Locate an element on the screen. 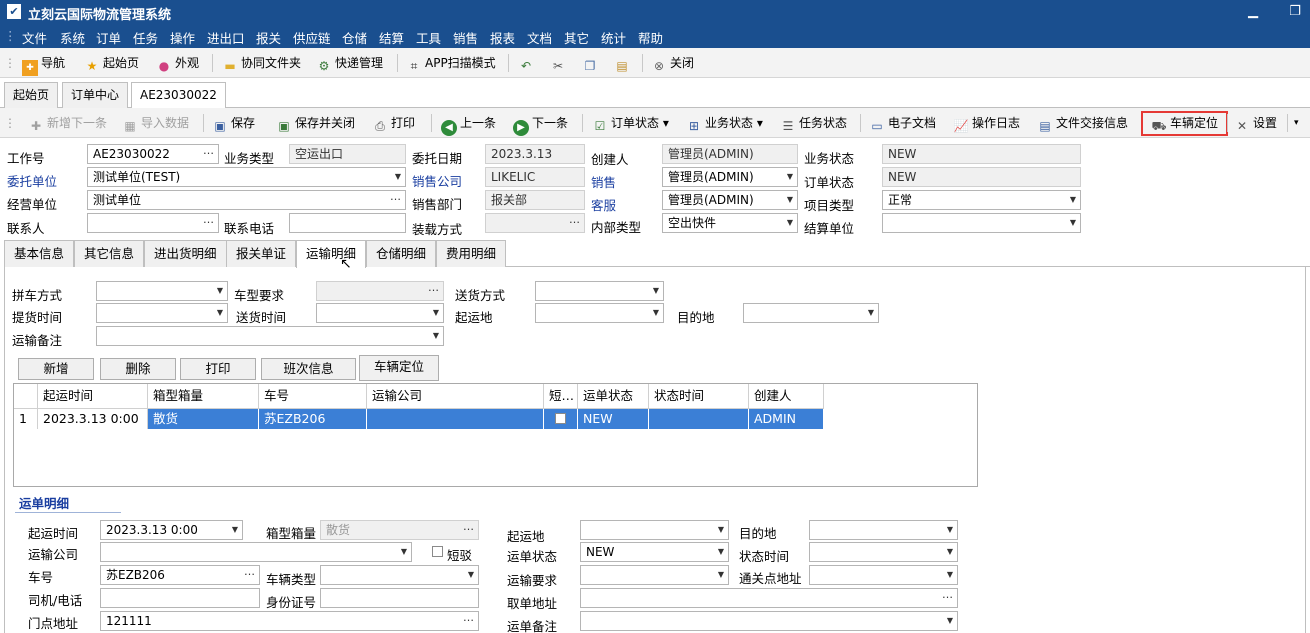  start-time-select: 2023.3.13 0:00 ▼ is located at coordinates (171, 530).